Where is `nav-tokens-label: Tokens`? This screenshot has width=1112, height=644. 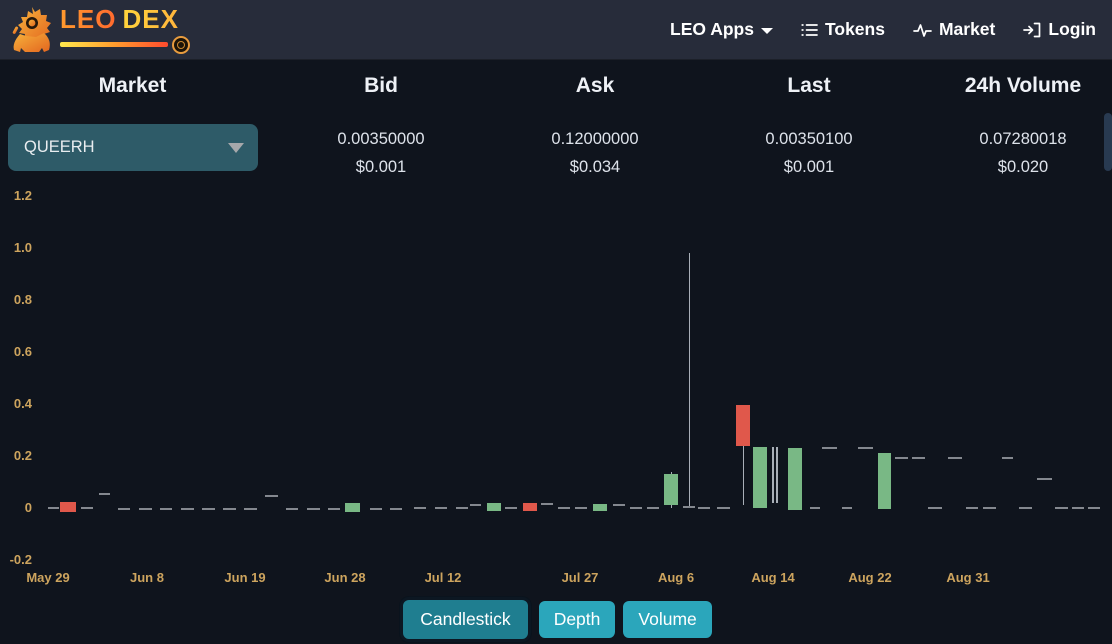
nav-tokens-label: Tokens is located at coordinates (854, 29).